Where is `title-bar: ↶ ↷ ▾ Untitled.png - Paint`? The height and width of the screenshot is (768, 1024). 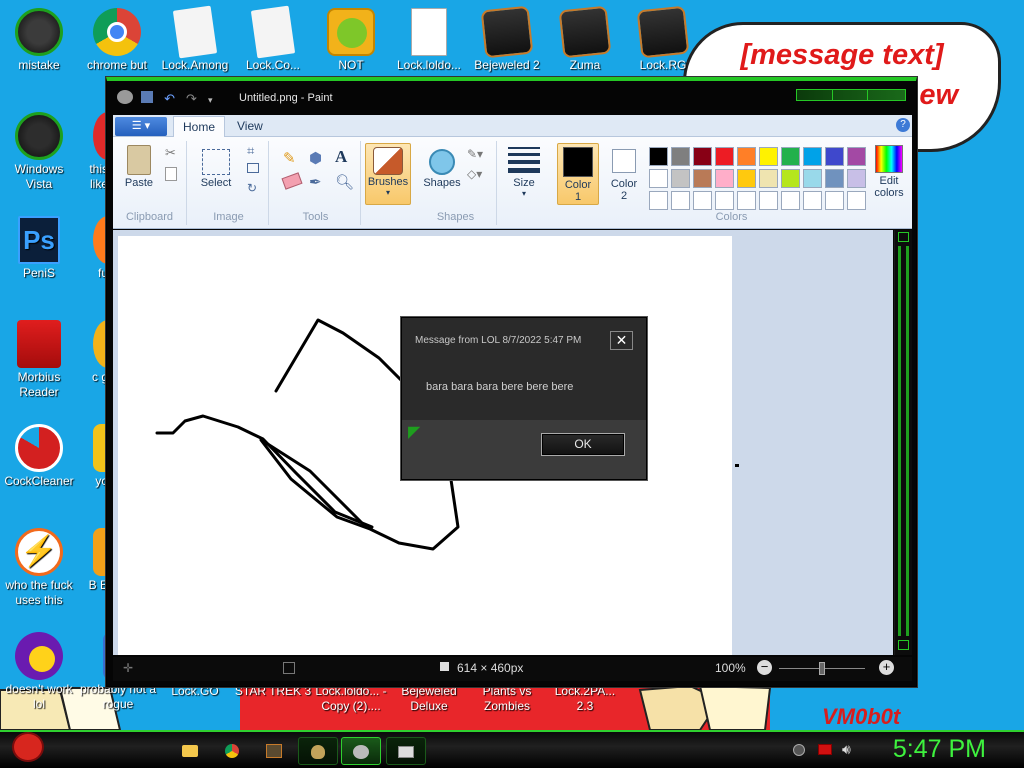 title-bar: ↶ ↷ ▾ Untitled.png - Paint is located at coordinates (511, 98).